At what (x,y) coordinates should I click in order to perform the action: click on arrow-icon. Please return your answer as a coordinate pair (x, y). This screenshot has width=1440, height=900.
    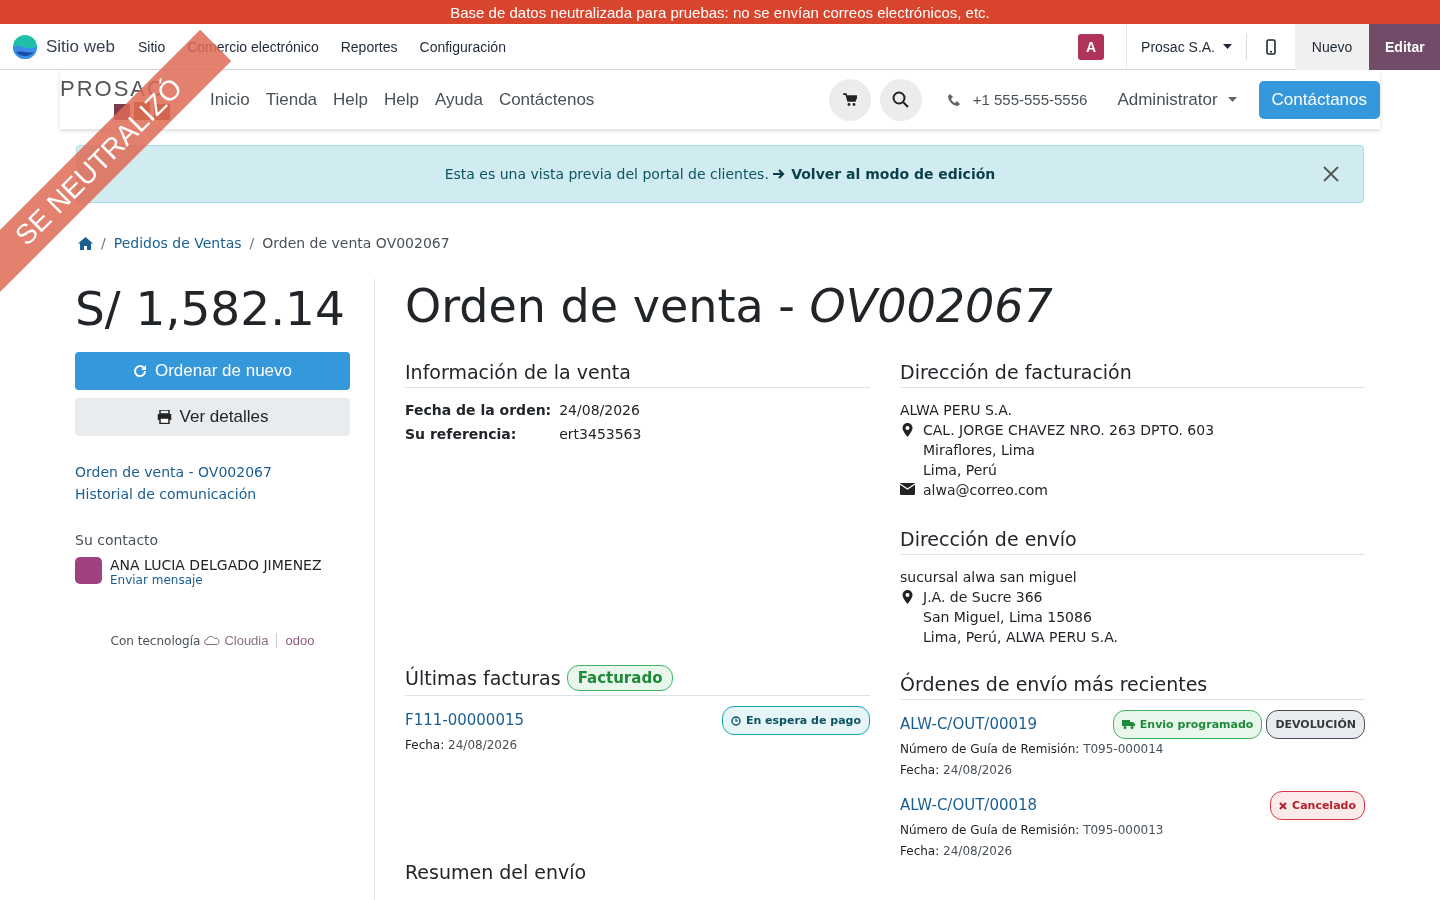
    Looking at the image, I should click on (780, 174).